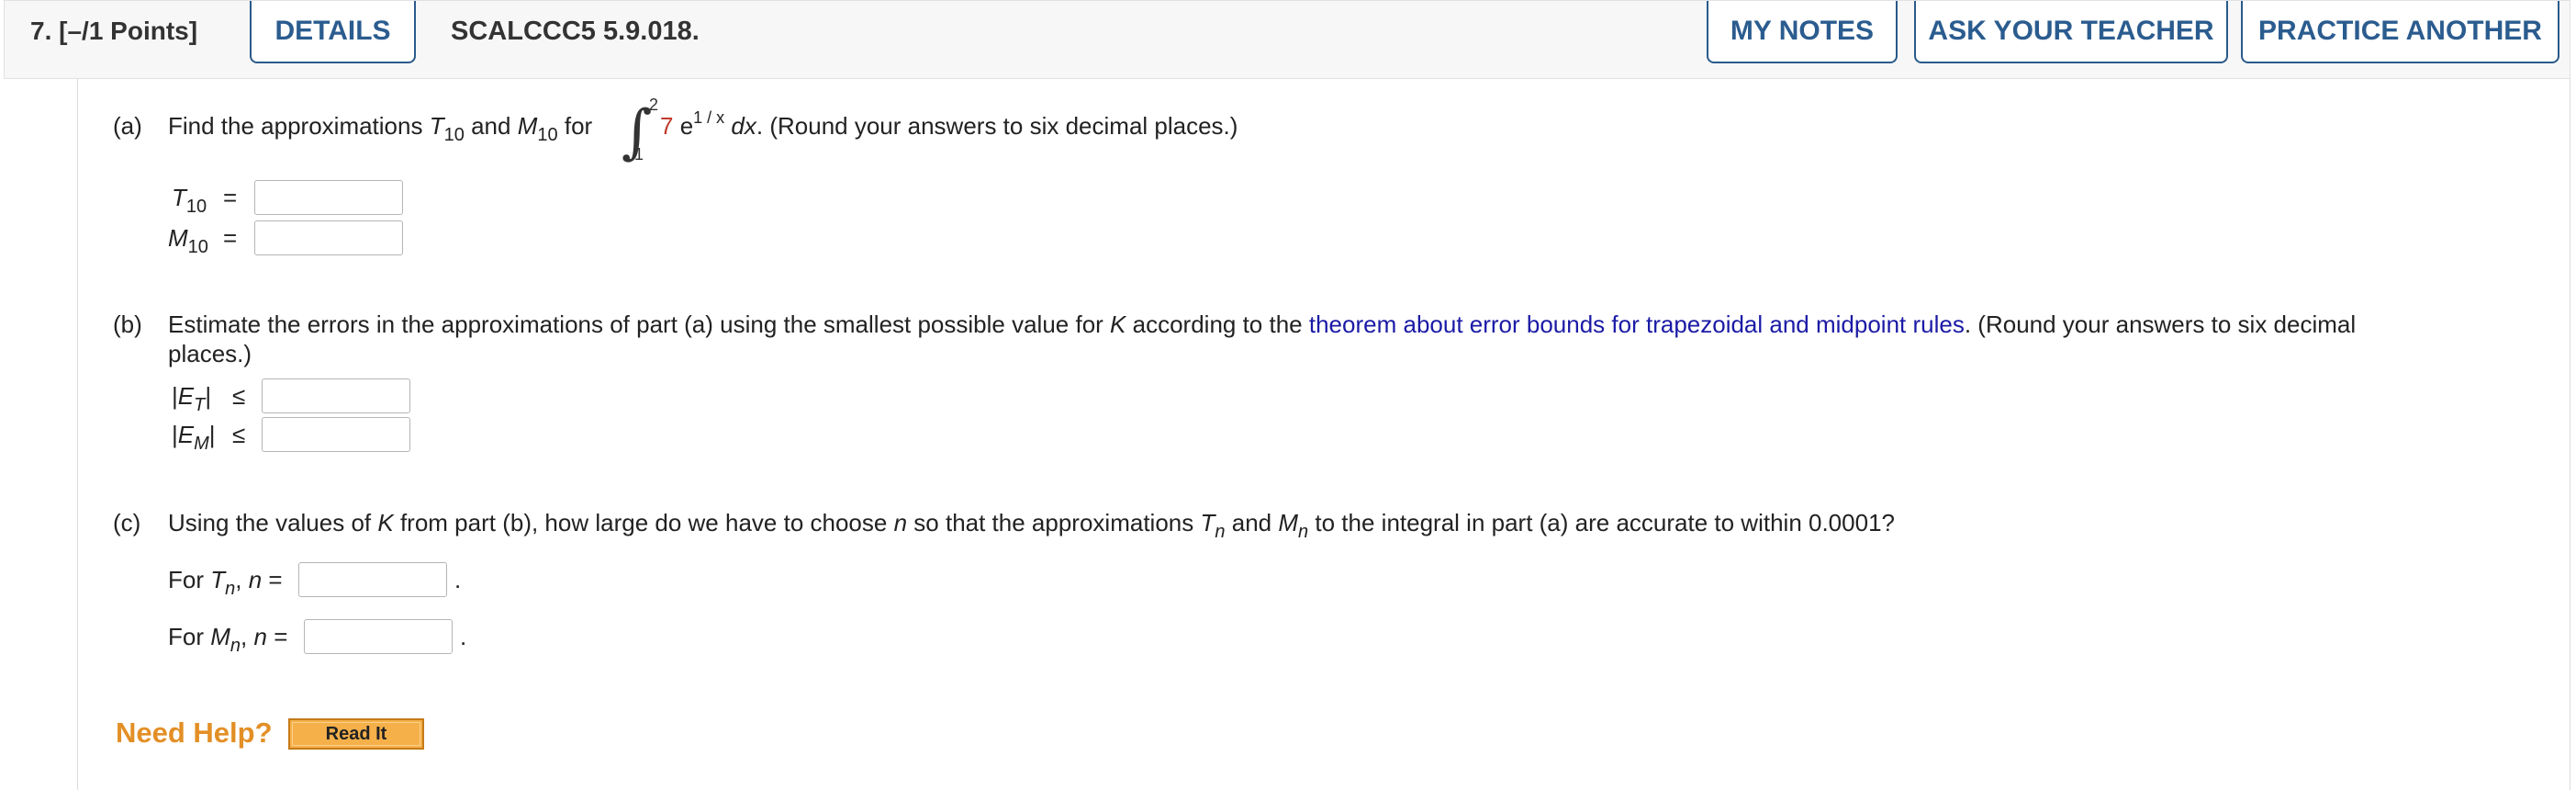  What do you see at coordinates (41, 31) in the screenshot?
I see `question-number: 7.` at bounding box center [41, 31].